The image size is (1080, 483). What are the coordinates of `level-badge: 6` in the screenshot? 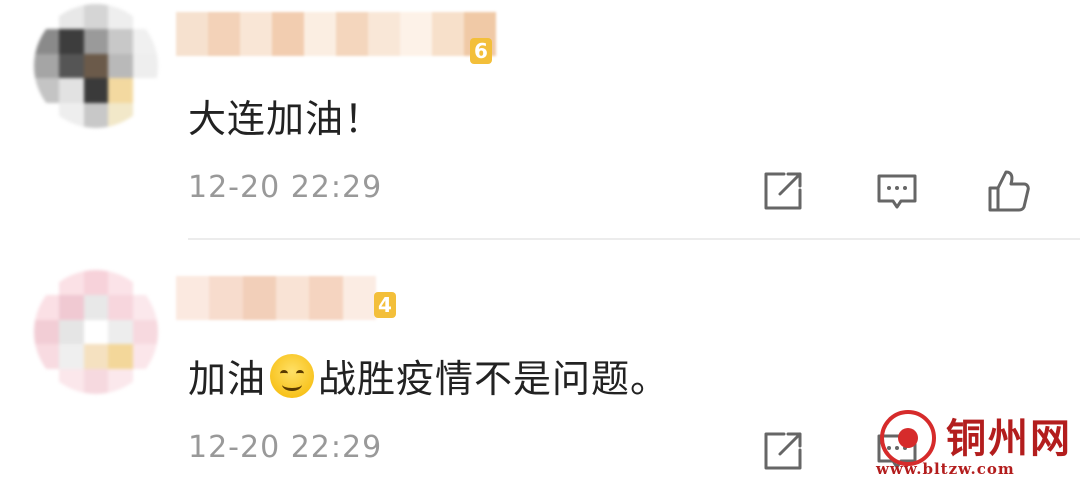 It's located at (481, 51).